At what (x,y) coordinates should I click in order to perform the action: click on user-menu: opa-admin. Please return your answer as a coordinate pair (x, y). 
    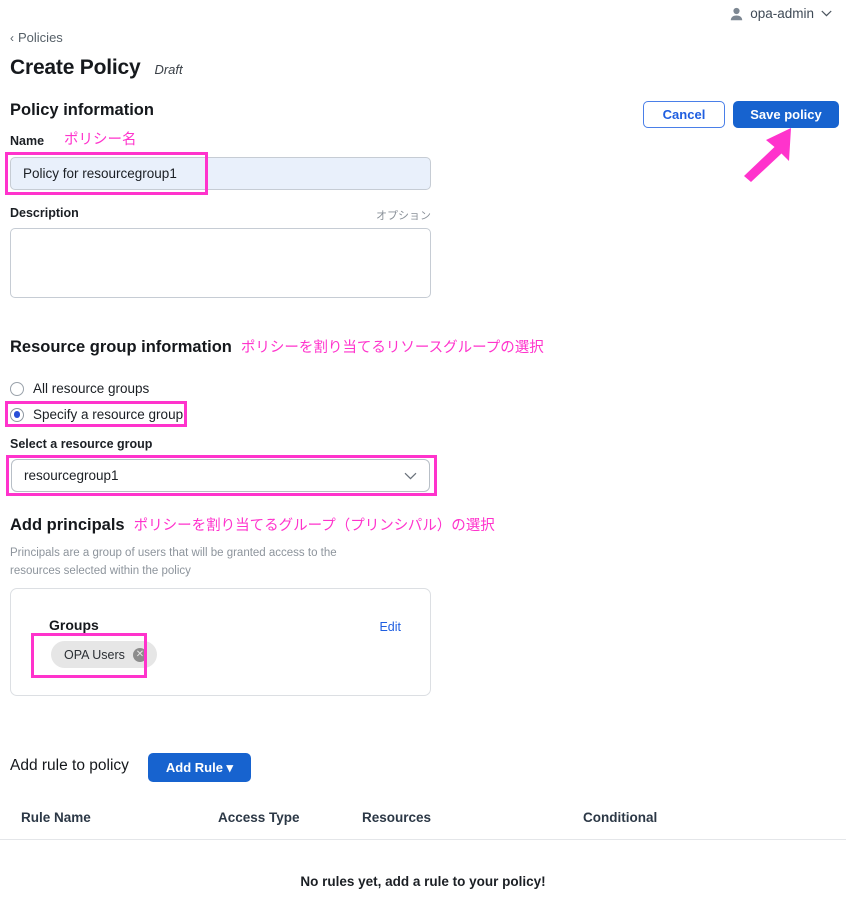
    Looking at the image, I should click on (781, 13).